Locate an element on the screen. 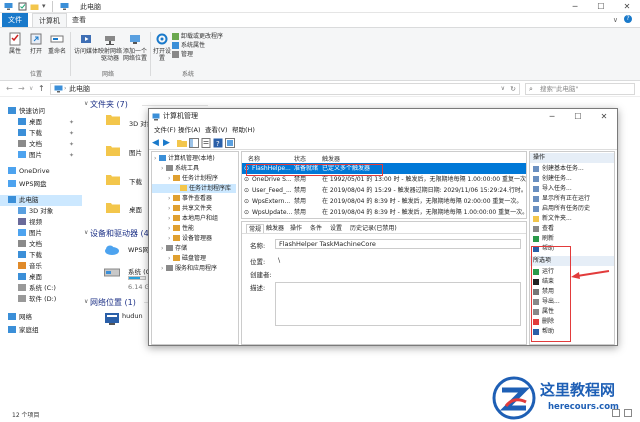 The height and width of the screenshot is (422, 640). qa-dropdown-icon: ▾ is located at coordinates (46, 6).